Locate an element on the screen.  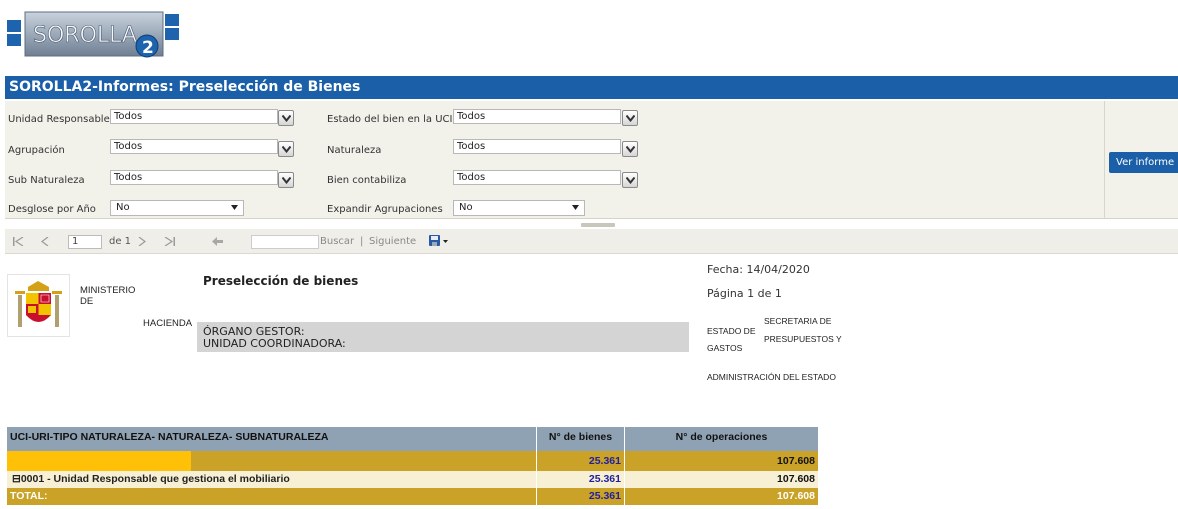
bien-contabiliza-dropdown-button is located at coordinates (630, 180).